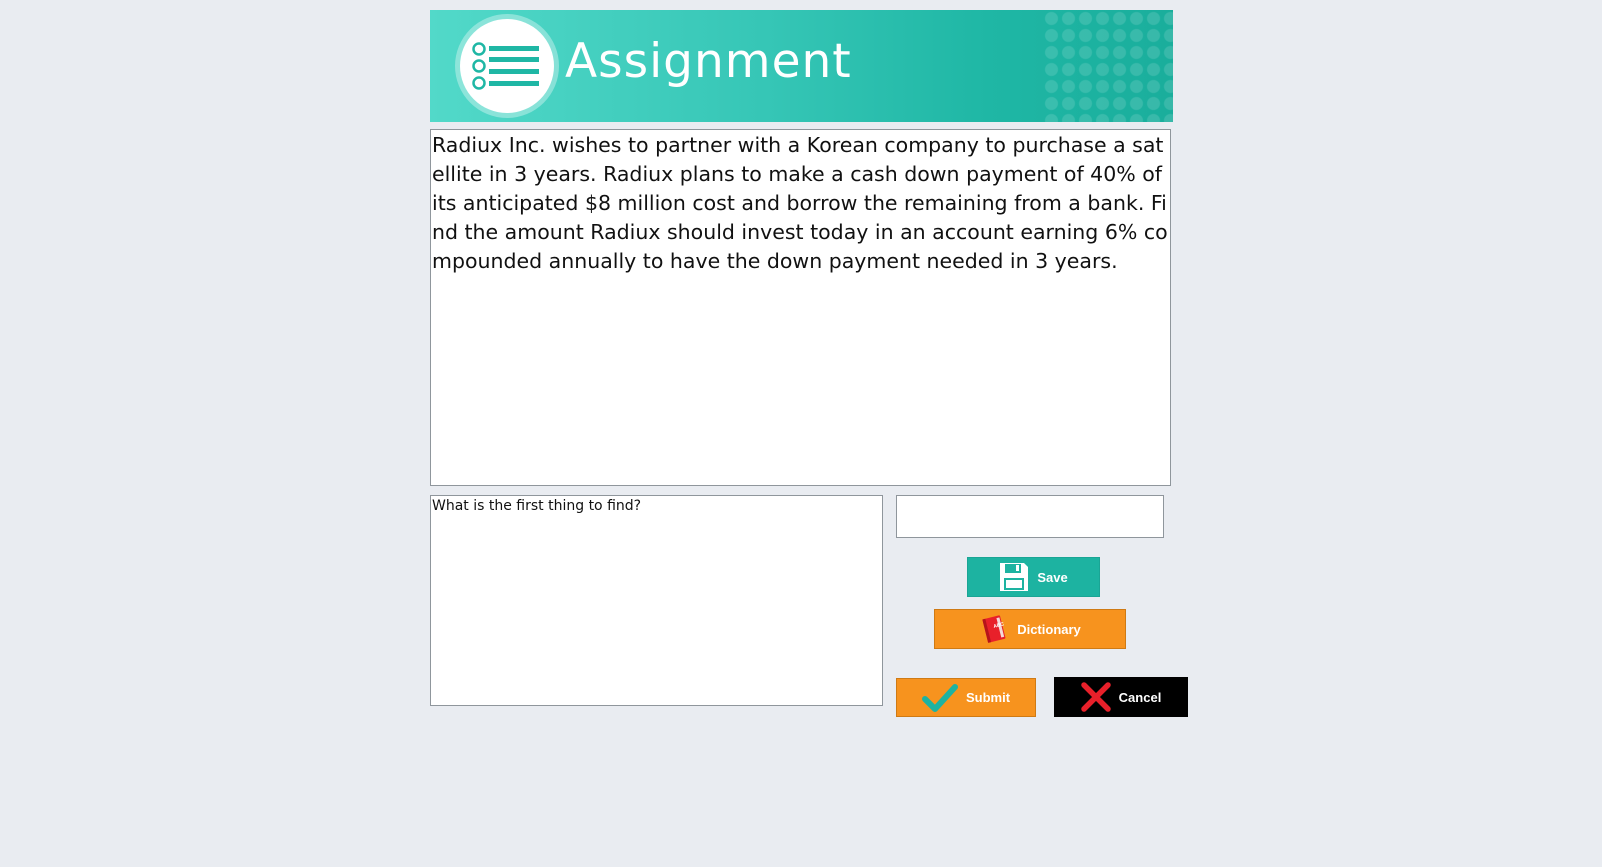 The width and height of the screenshot is (1602, 867). What do you see at coordinates (1014, 577) in the screenshot?
I see `floppy-disk-icon` at bounding box center [1014, 577].